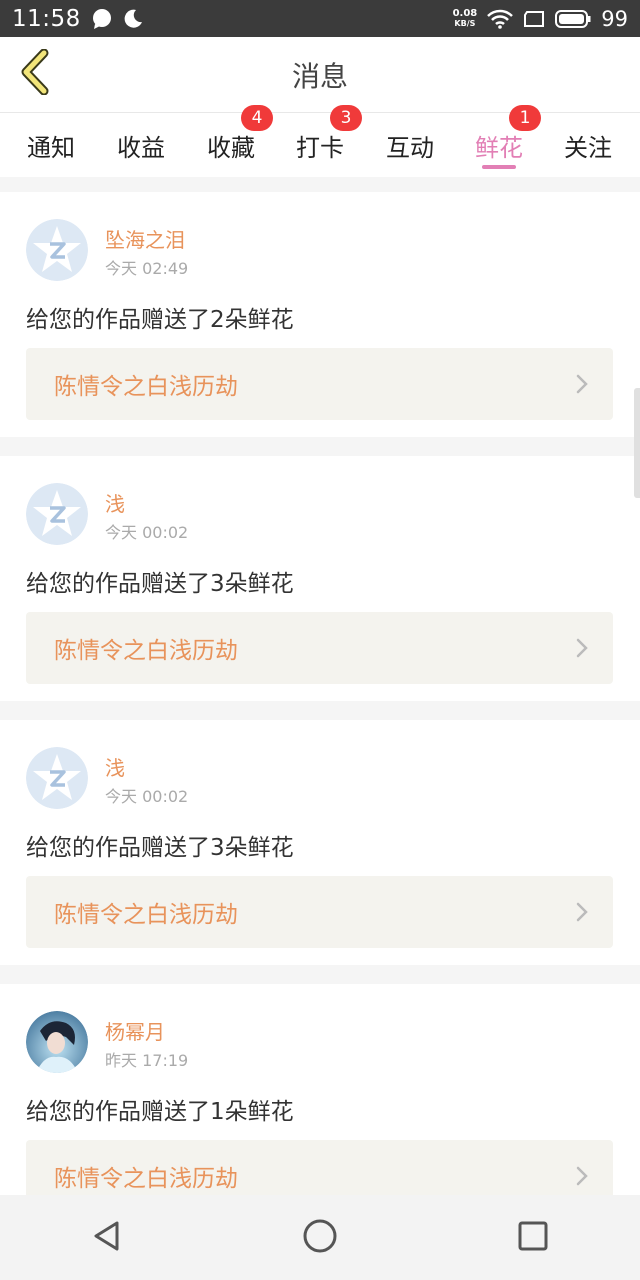  I want to click on tab-notify: 通知, so click(51, 145).